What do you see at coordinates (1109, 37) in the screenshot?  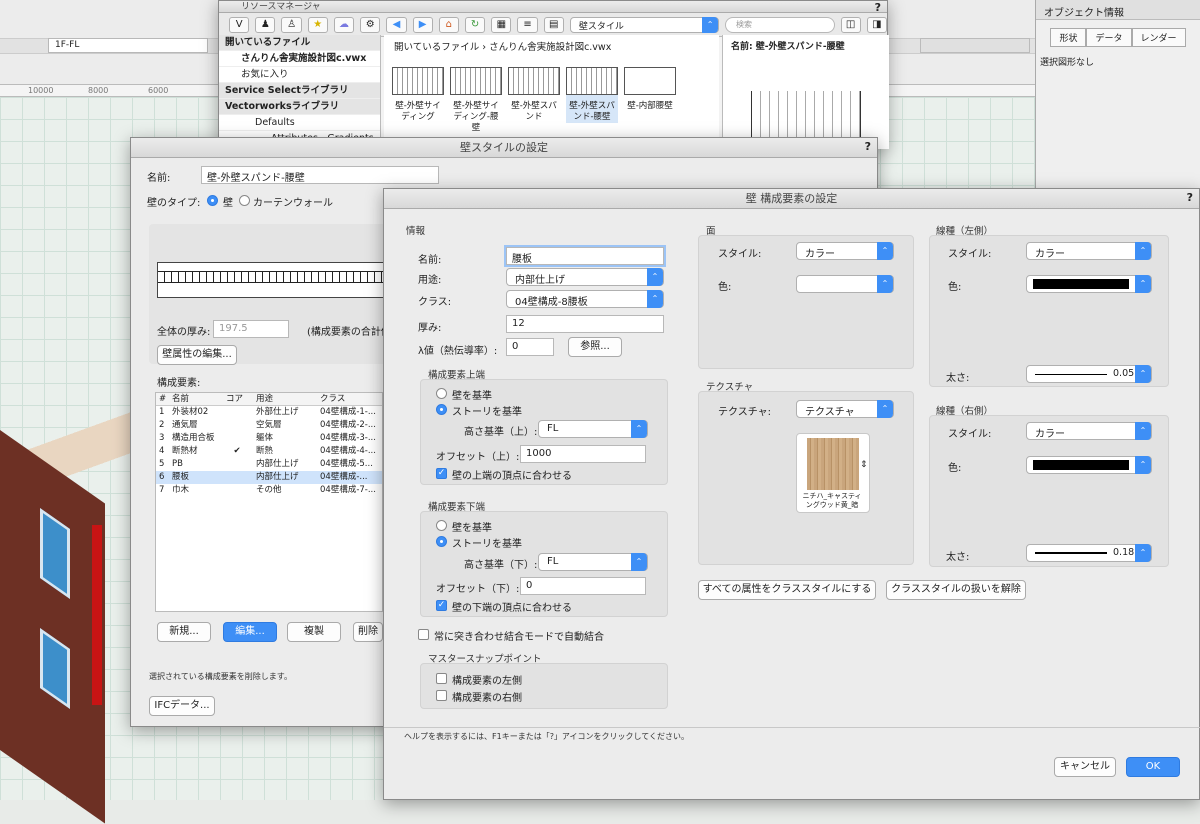 I see `tab-data: データ` at bounding box center [1109, 37].